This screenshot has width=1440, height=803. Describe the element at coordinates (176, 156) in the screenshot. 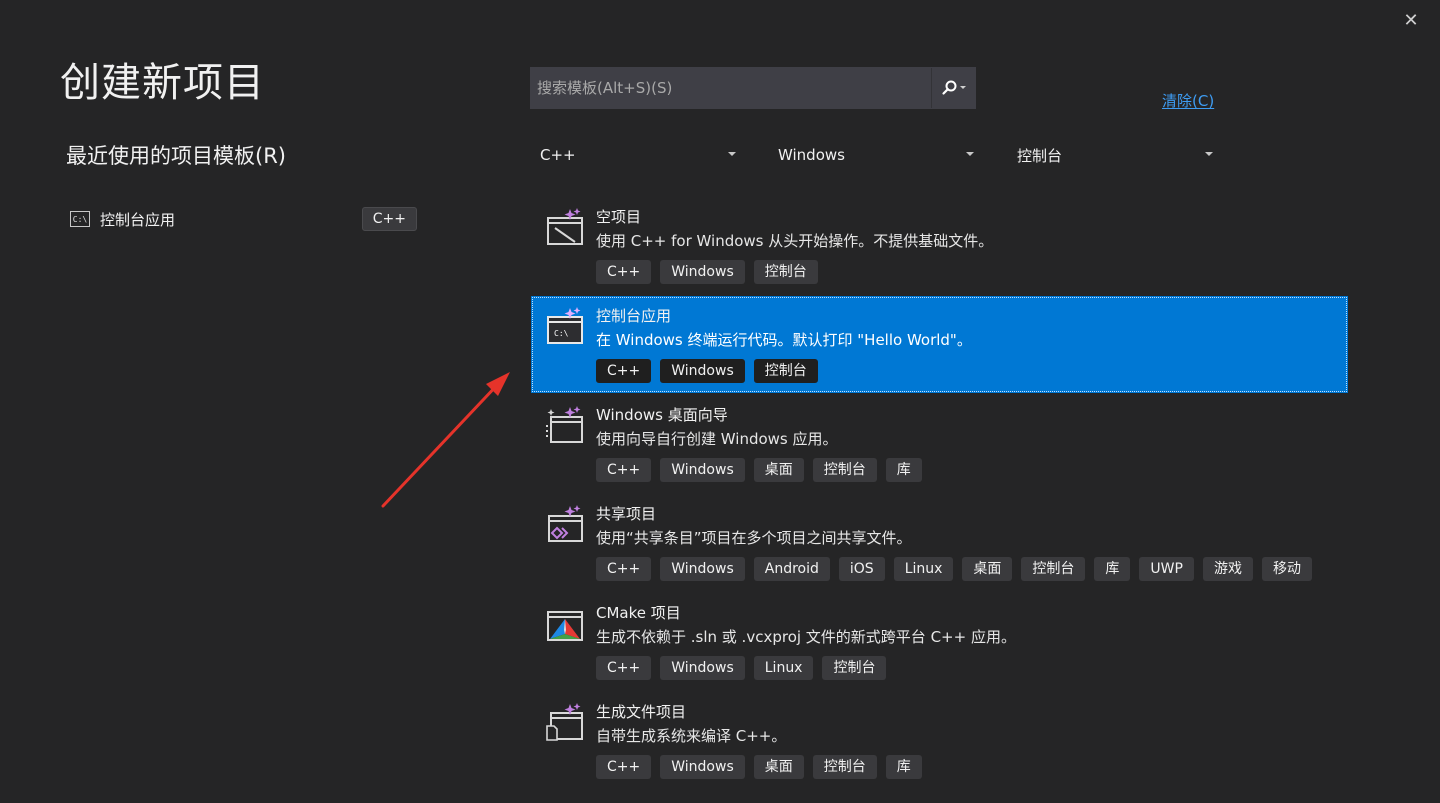

I see `recent-templates-heading: 最近使用的项目模板(R)` at that location.